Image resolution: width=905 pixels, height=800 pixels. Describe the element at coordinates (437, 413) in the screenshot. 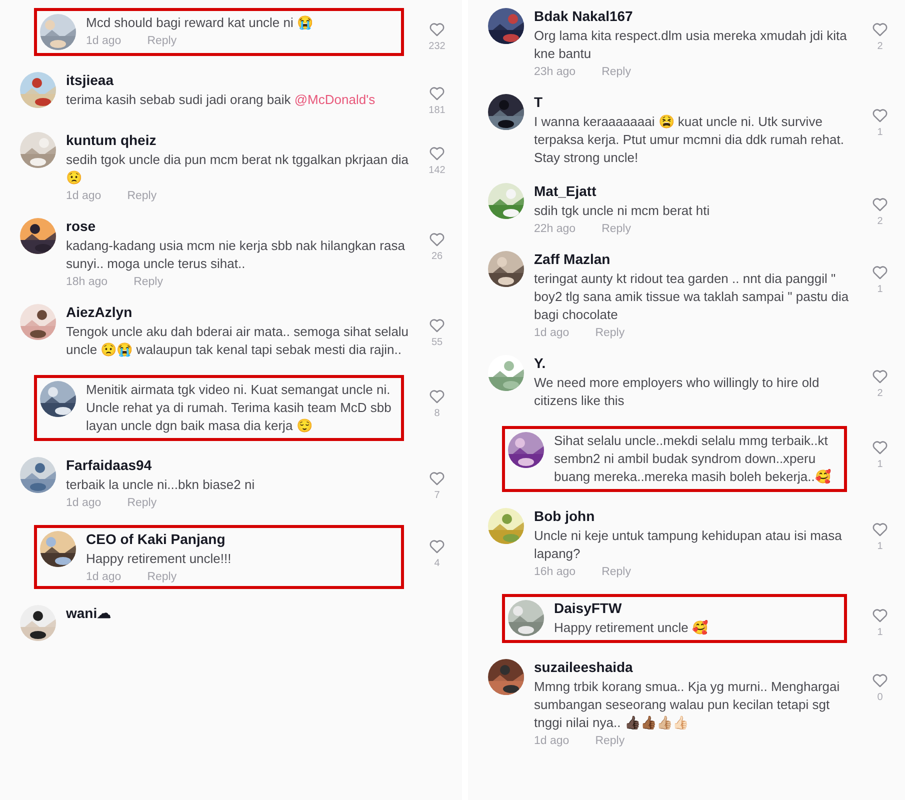

I see `like-count: 8` at that location.